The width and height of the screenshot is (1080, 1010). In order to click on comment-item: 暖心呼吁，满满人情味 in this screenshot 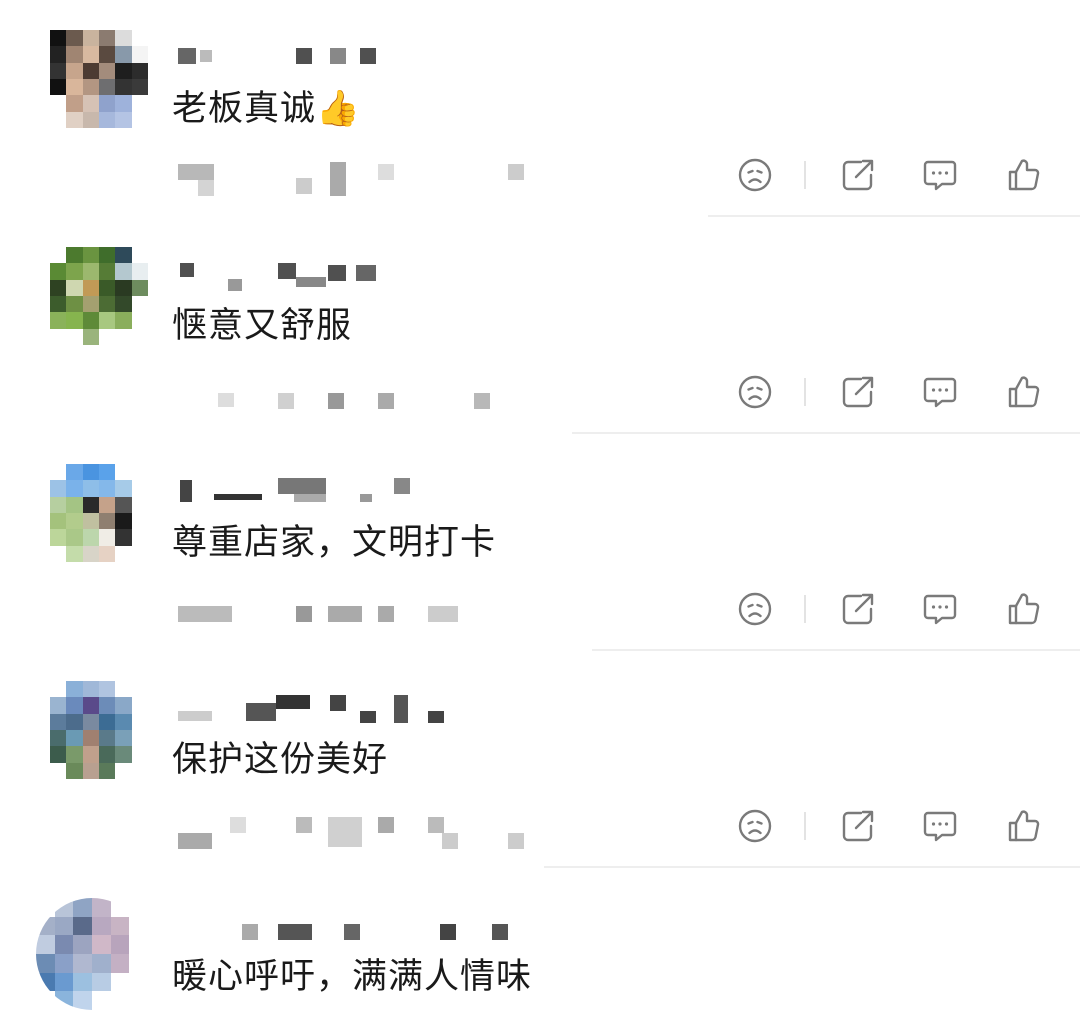, I will do `click(540, 939)`.